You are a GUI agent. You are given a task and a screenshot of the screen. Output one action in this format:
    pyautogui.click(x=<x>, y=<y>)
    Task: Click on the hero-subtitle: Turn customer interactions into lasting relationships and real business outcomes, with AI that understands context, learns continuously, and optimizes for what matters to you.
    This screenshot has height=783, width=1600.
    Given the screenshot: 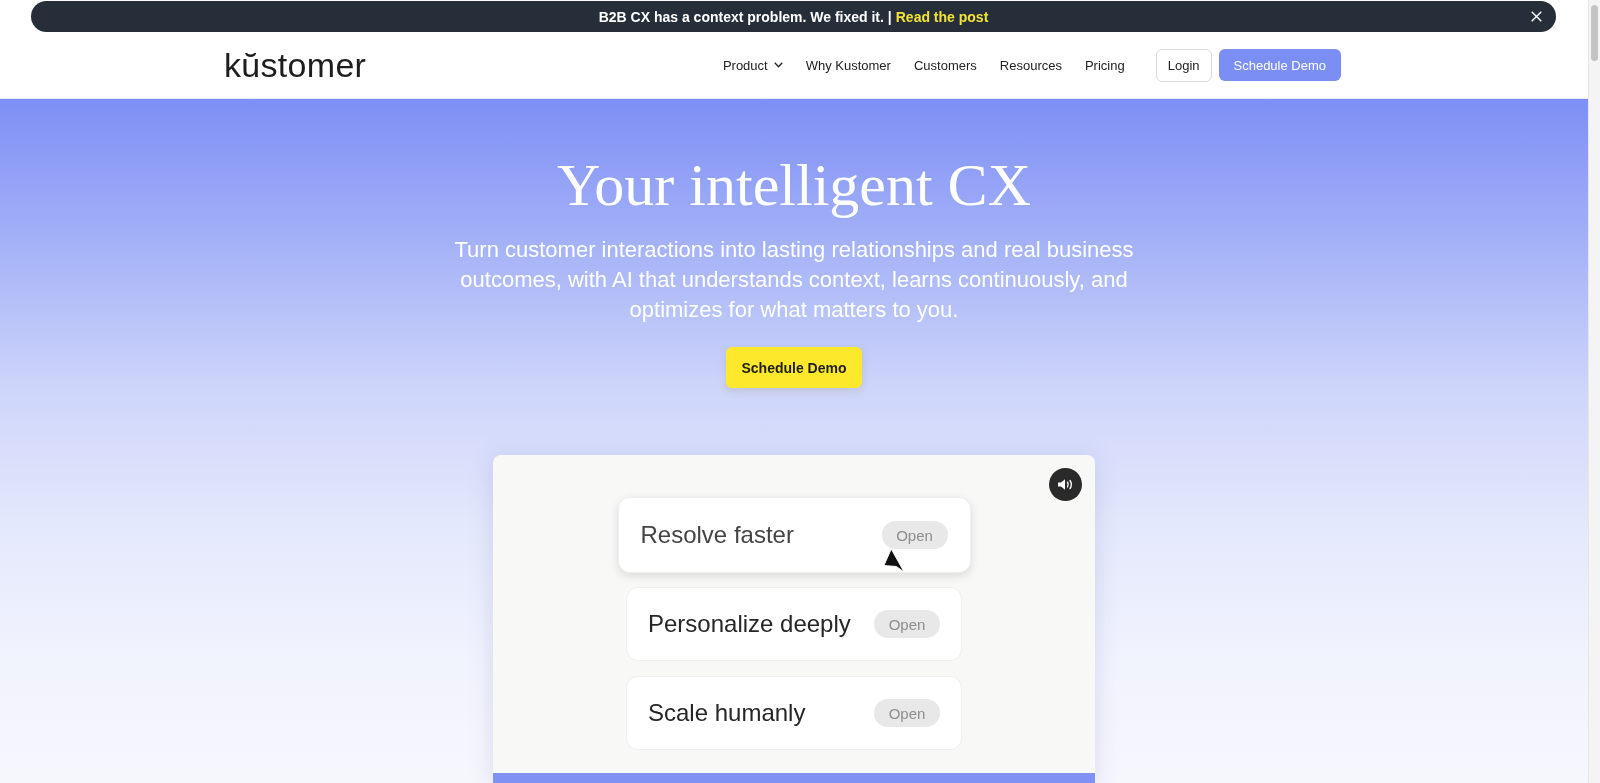 What is the action you would take?
    pyautogui.click(x=794, y=280)
    